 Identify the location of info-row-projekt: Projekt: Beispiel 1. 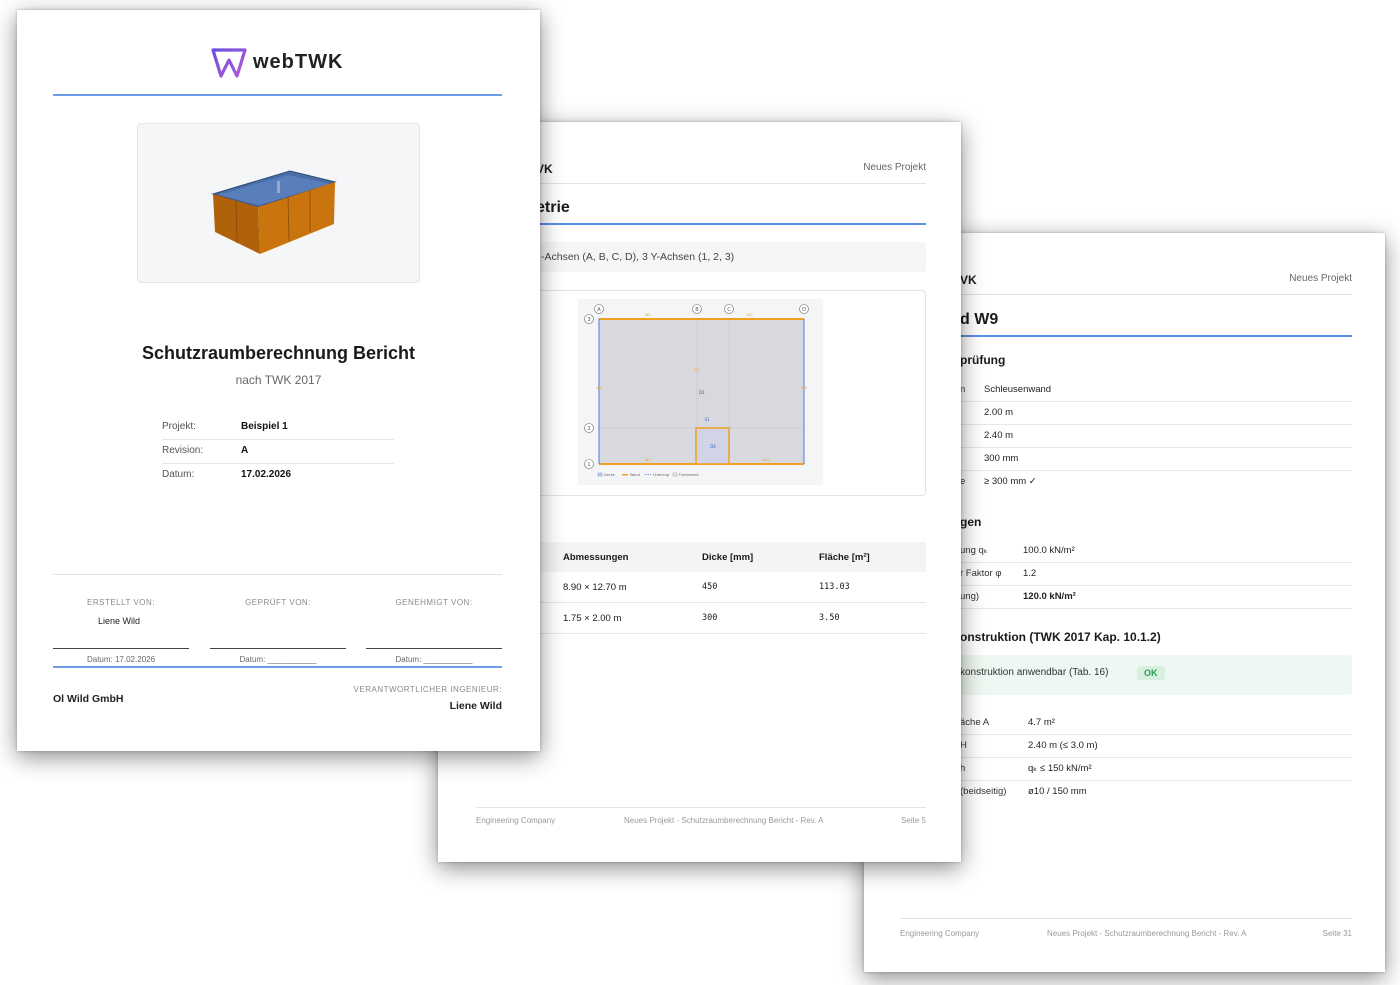
(278, 427).